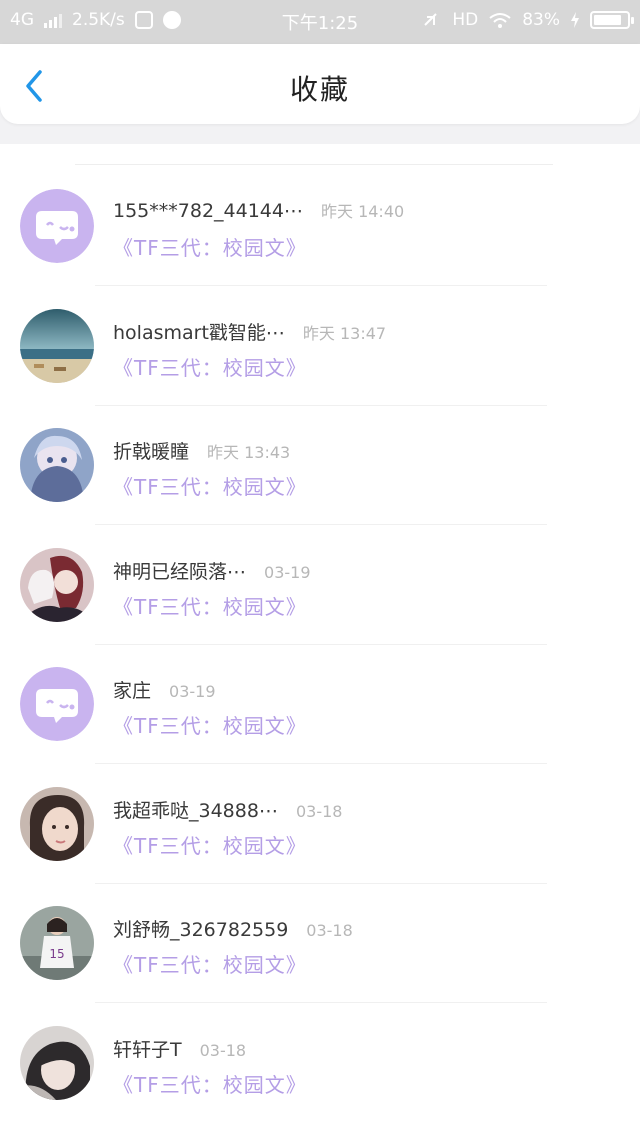 The width and height of the screenshot is (640, 1138). What do you see at coordinates (320, 824) in the screenshot?
I see `list-item: 我超乖哒_34888⋯ 03-18 《TF三代：校园文》` at bounding box center [320, 824].